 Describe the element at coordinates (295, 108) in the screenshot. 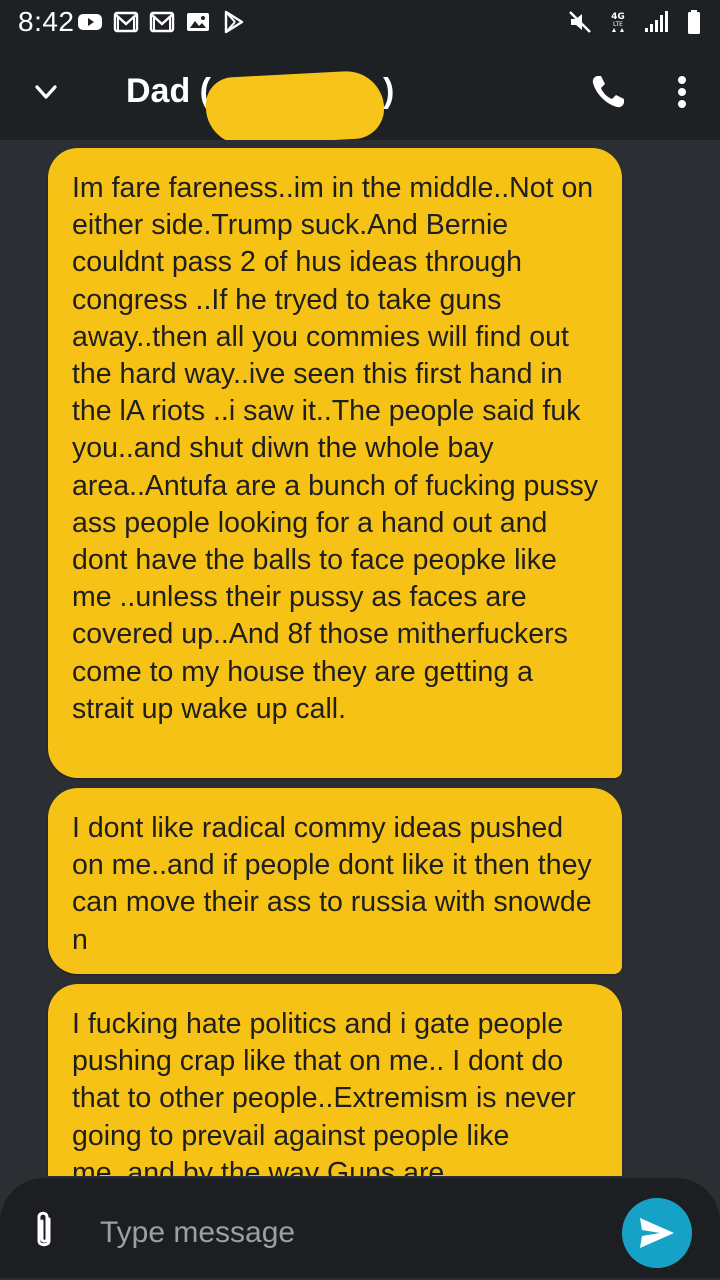

I see `redaction-scribble` at that location.